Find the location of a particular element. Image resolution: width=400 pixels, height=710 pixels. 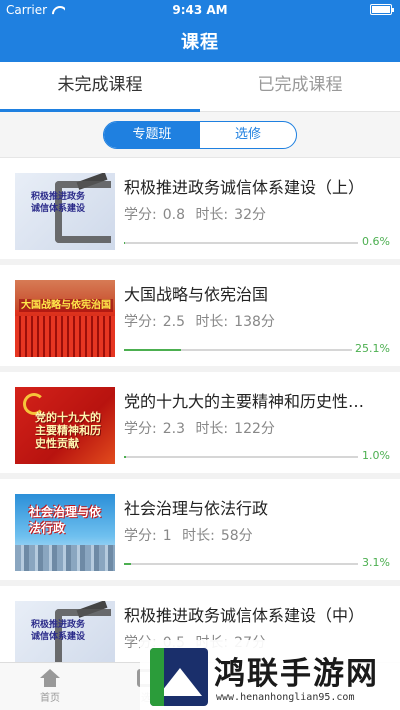

progress-percent: 3.1% is located at coordinates (376, 562).